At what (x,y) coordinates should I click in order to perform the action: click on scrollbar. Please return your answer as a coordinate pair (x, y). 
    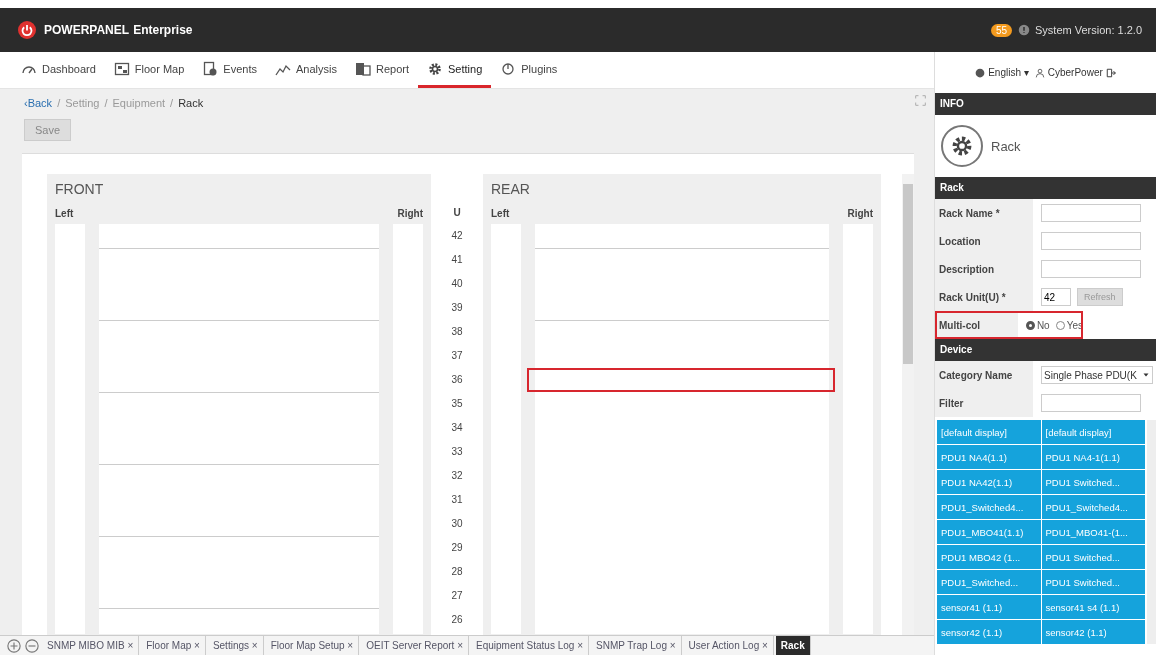
    Looking at the image, I should click on (908, 404).